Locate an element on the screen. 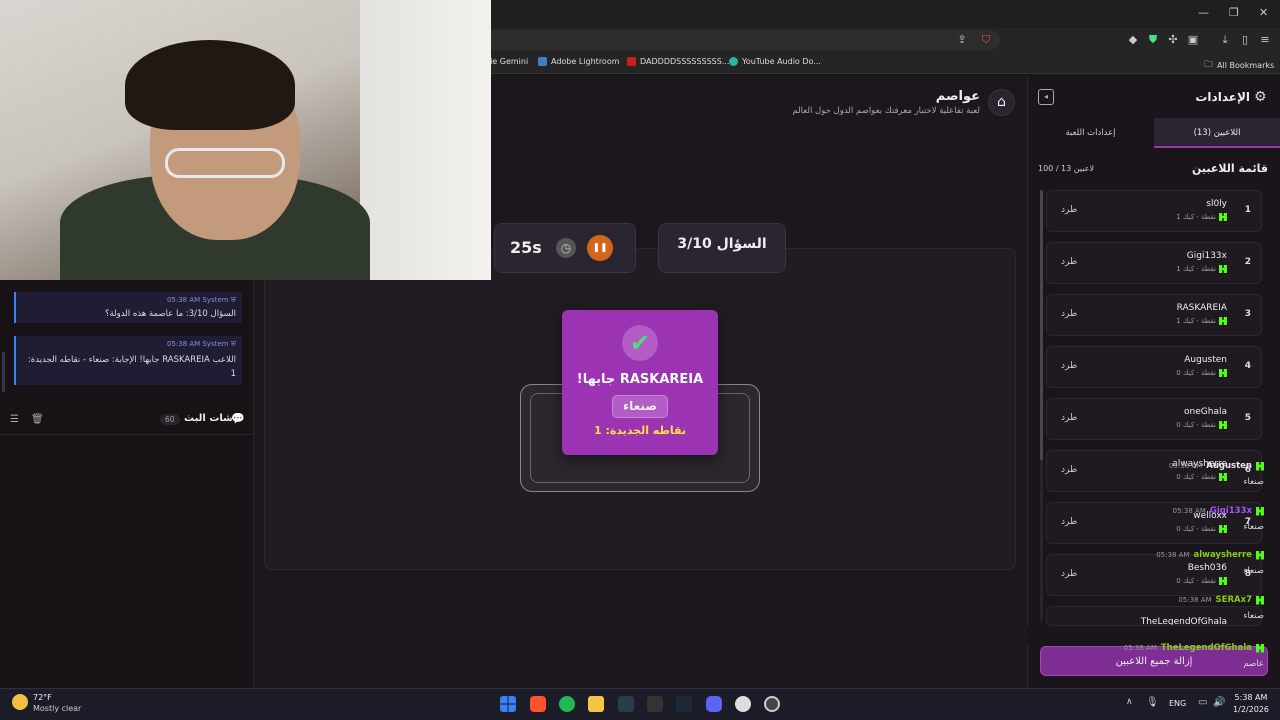  share-icon: ⇪ is located at coordinates (962, 40).